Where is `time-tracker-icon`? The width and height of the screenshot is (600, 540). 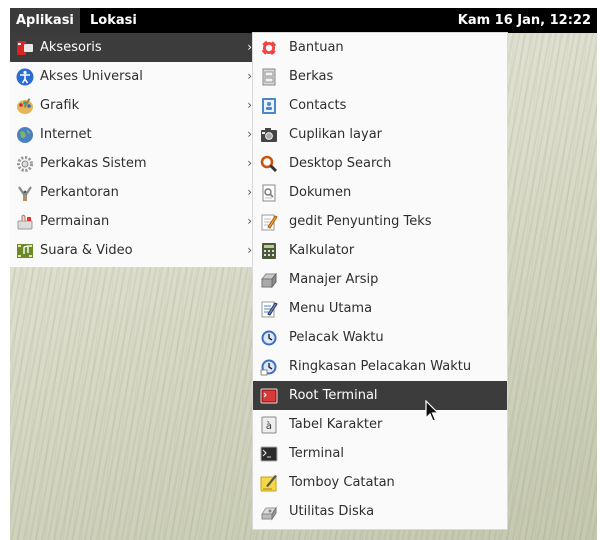
time-tracker-icon is located at coordinates (269, 338).